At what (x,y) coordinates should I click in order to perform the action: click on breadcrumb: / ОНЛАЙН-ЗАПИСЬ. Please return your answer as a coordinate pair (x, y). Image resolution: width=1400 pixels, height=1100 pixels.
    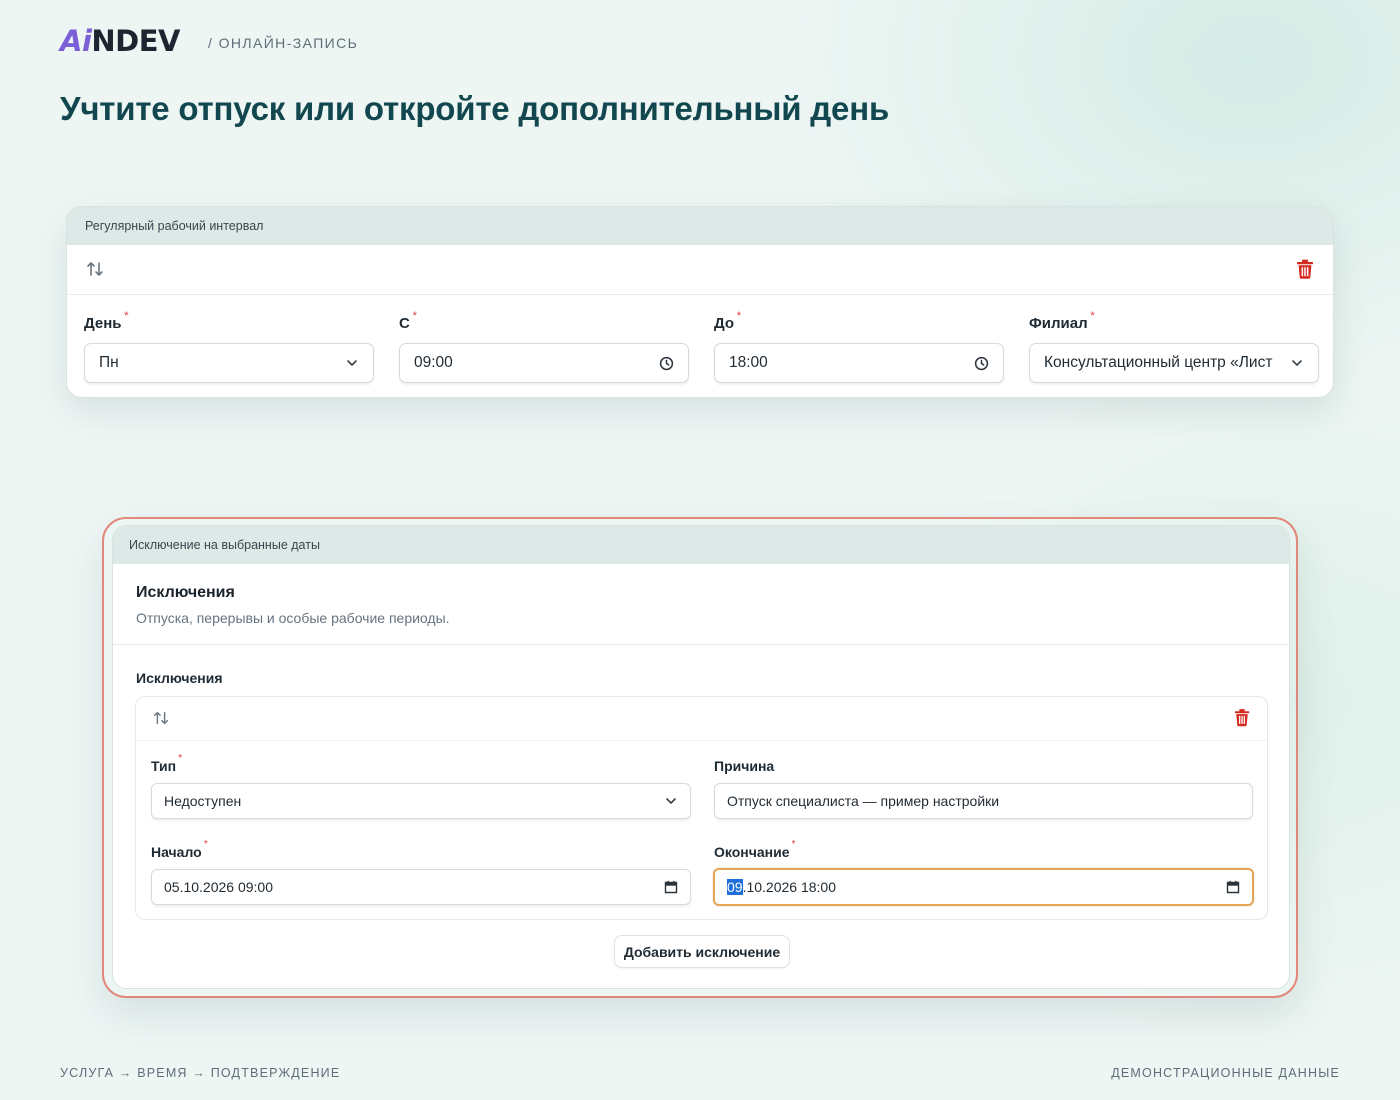
    Looking at the image, I should click on (283, 43).